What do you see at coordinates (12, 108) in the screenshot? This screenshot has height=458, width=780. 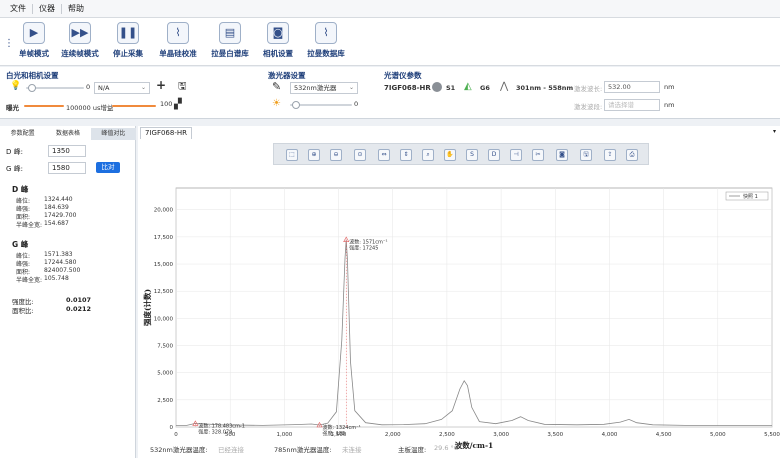 I see `exposure-label: 曝光` at bounding box center [12, 108].